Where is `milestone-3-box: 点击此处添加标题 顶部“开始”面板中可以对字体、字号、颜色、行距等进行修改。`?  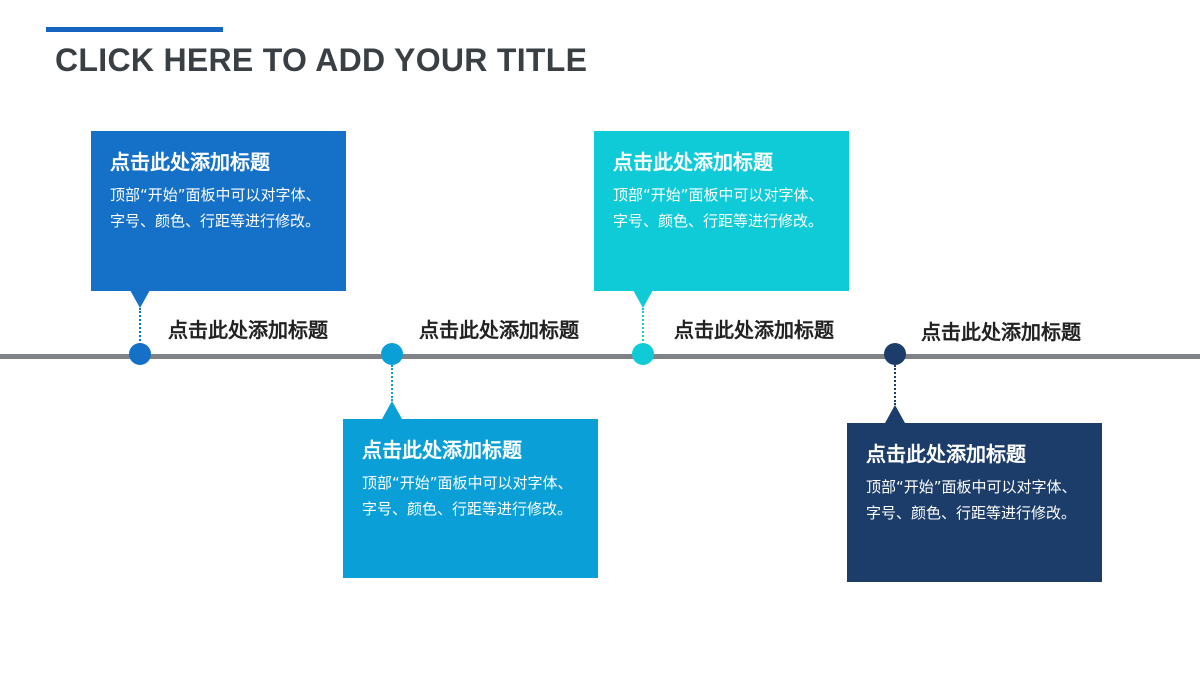 milestone-3-box: 点击此处添加标题 顶部“开始”面板中可以对字体、字号、颜色、行距等进行修改。 is located at coordinates (721, 211).